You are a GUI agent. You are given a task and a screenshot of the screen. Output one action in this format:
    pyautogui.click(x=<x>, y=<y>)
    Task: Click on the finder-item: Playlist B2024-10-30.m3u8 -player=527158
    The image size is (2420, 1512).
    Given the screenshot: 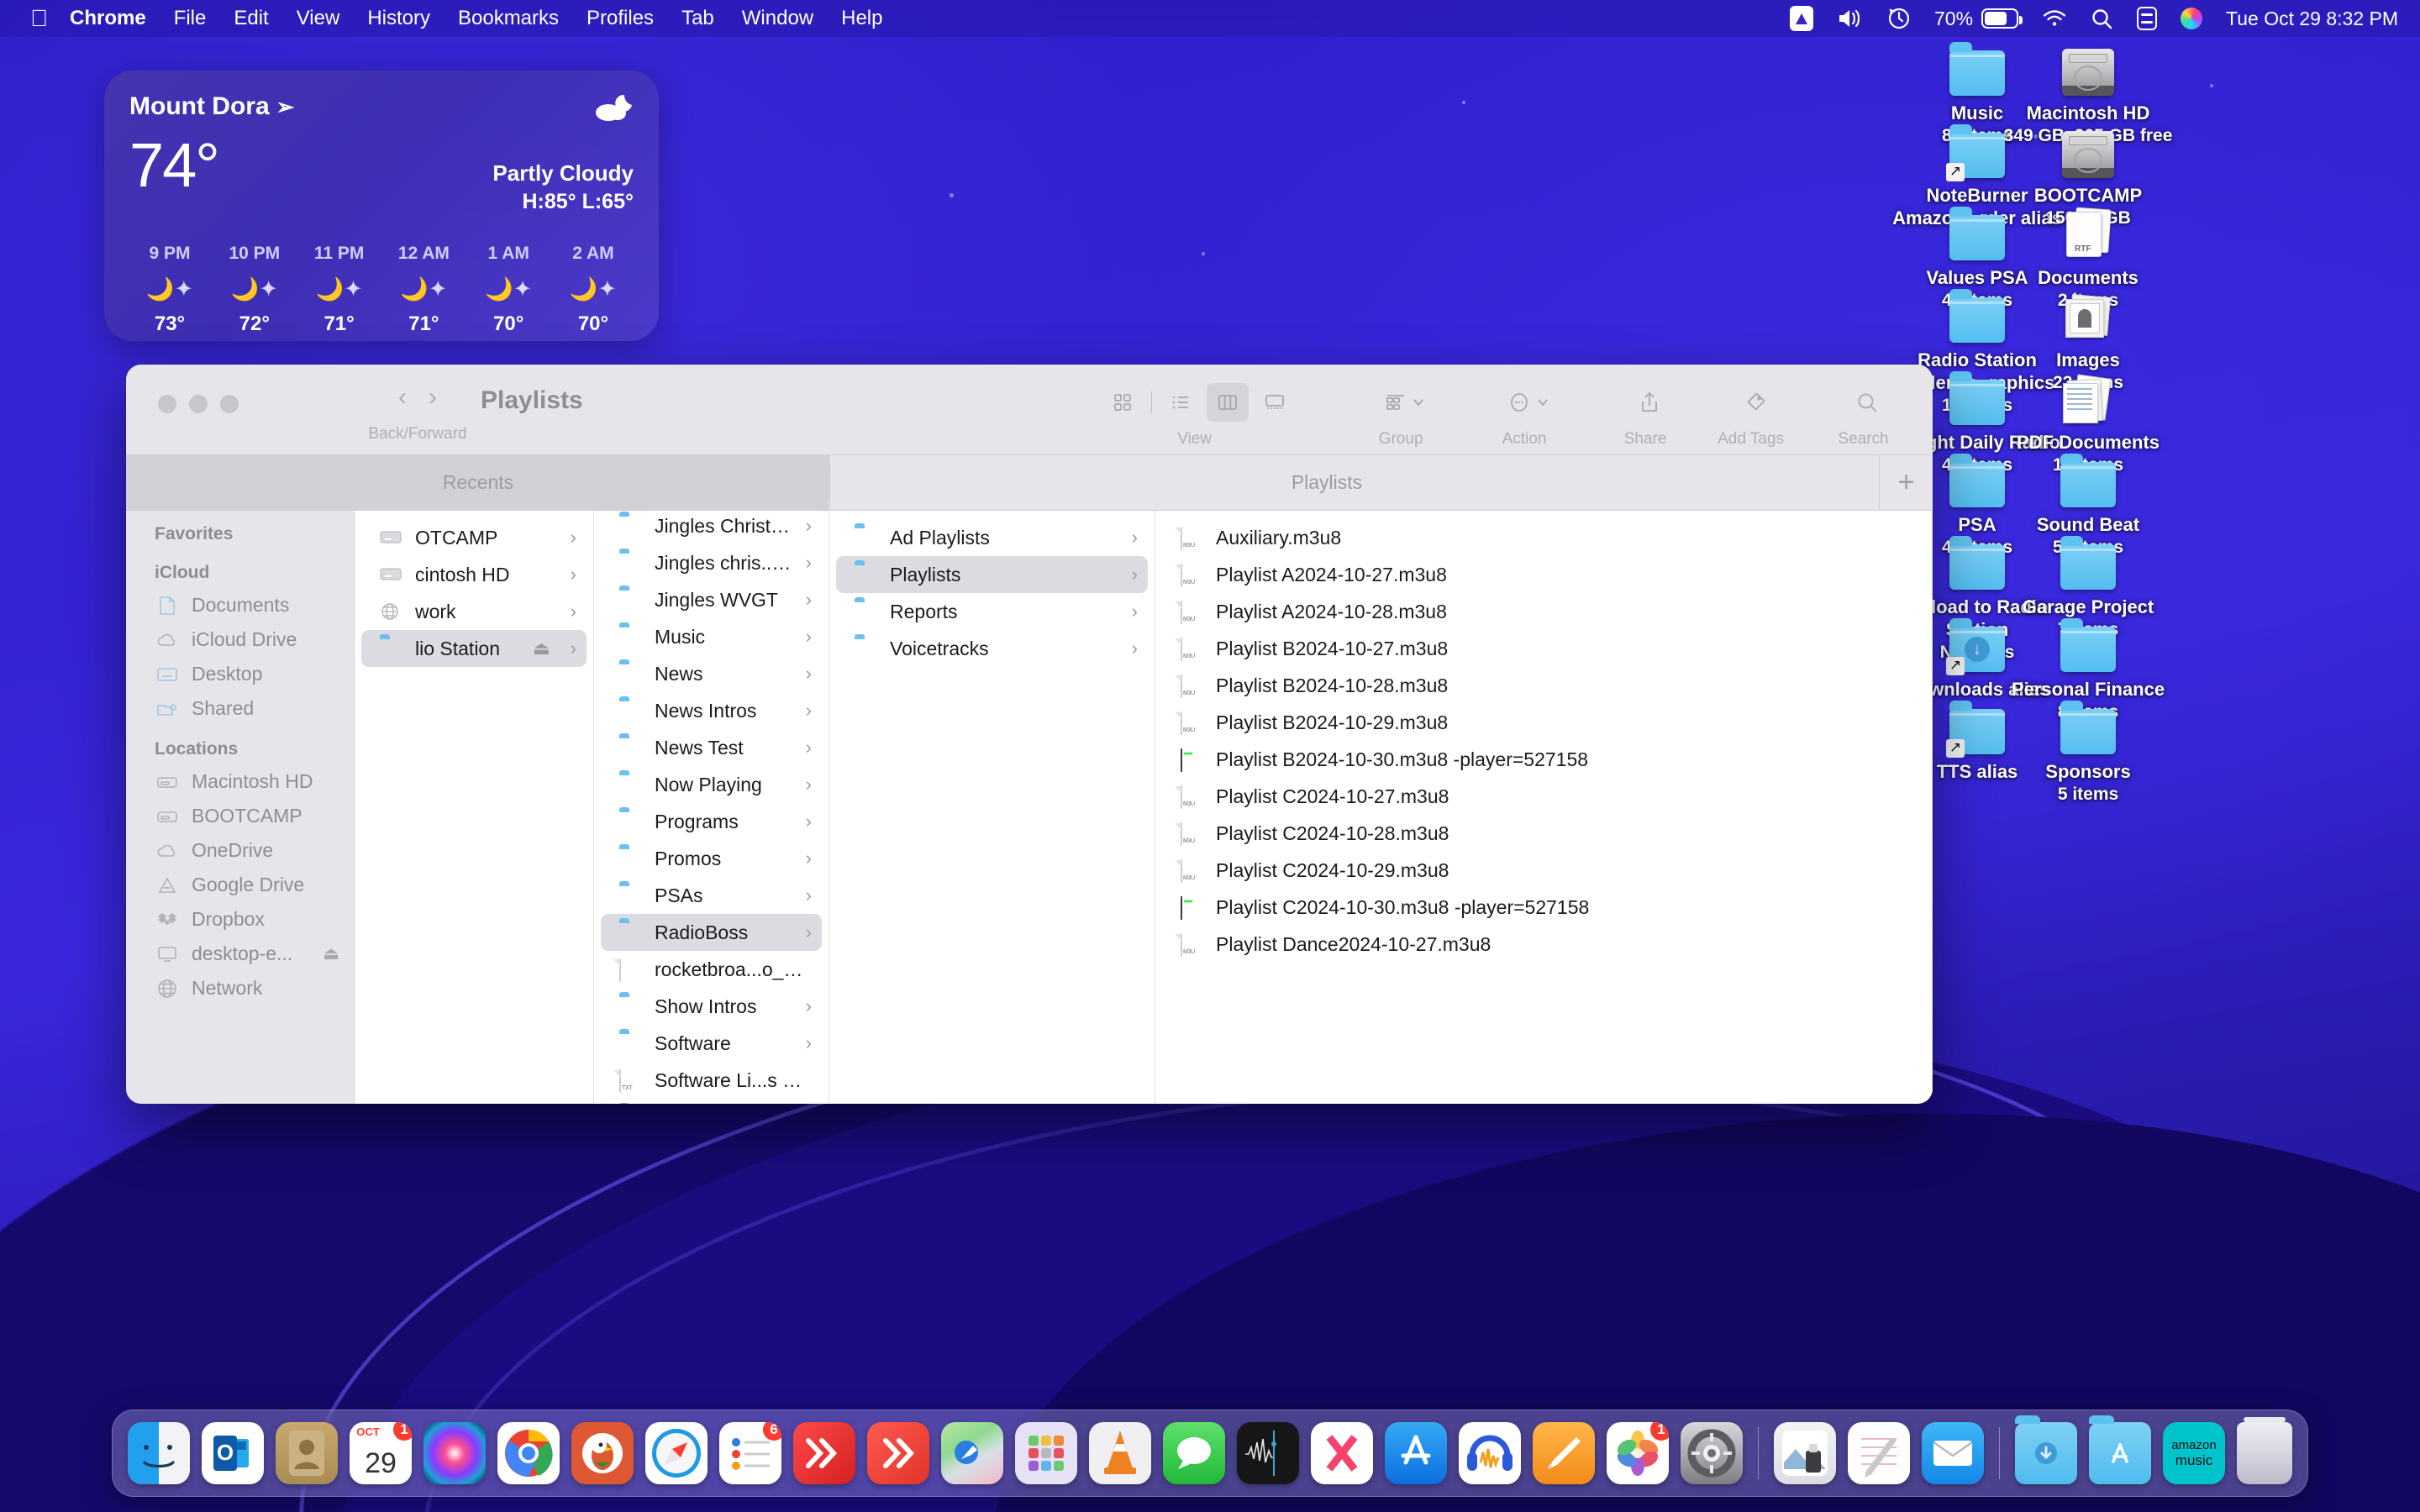 What is the action you would take?
    pyautogui.click(x=1543, y=759)
    